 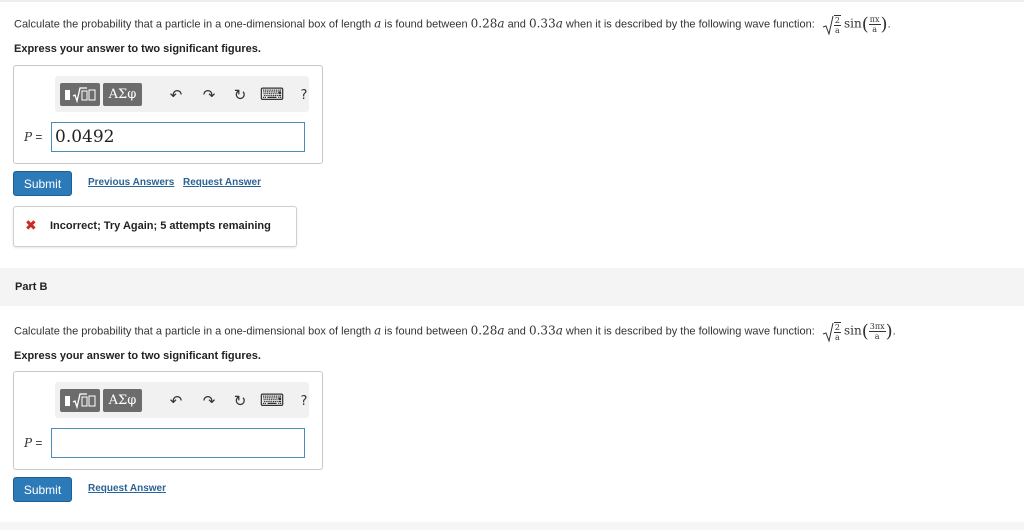 I want to click on part-b-header: Part B, so click(x=512, y=287).